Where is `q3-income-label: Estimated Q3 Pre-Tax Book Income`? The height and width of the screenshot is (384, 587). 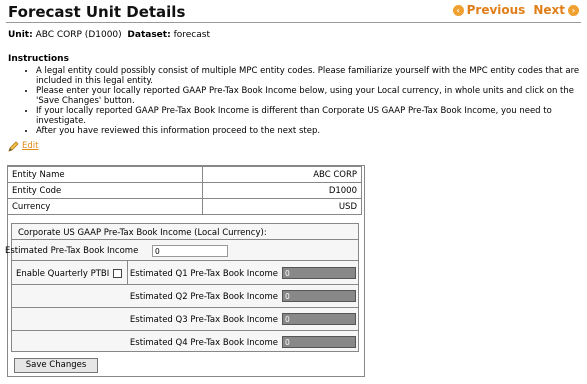 q3-income-label: Estimated Q3 Pre-Tax Book Income is located at coordinates (203, 320).